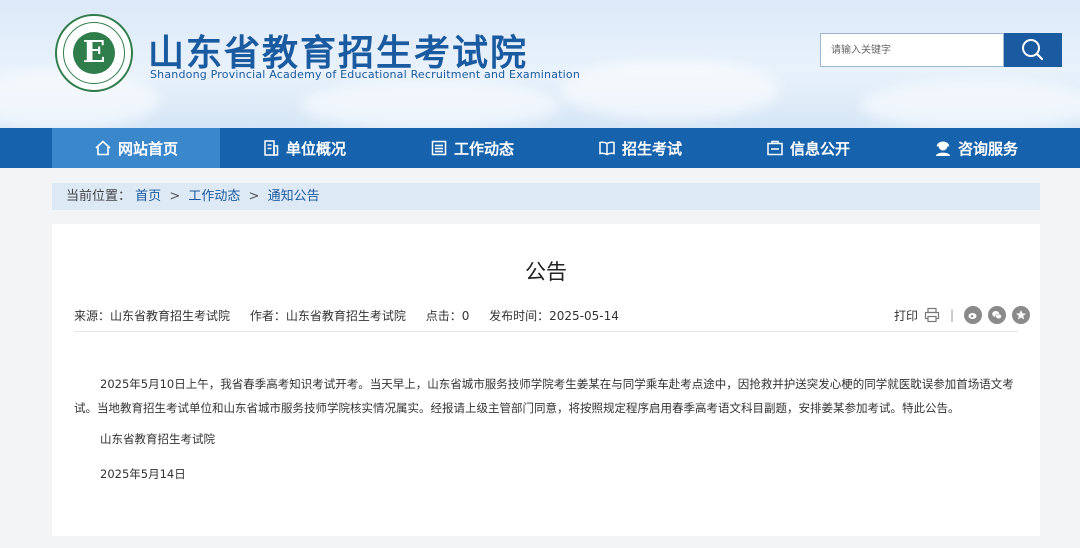  I want to click on nav-label: 咨询服务, so click(987, 148).